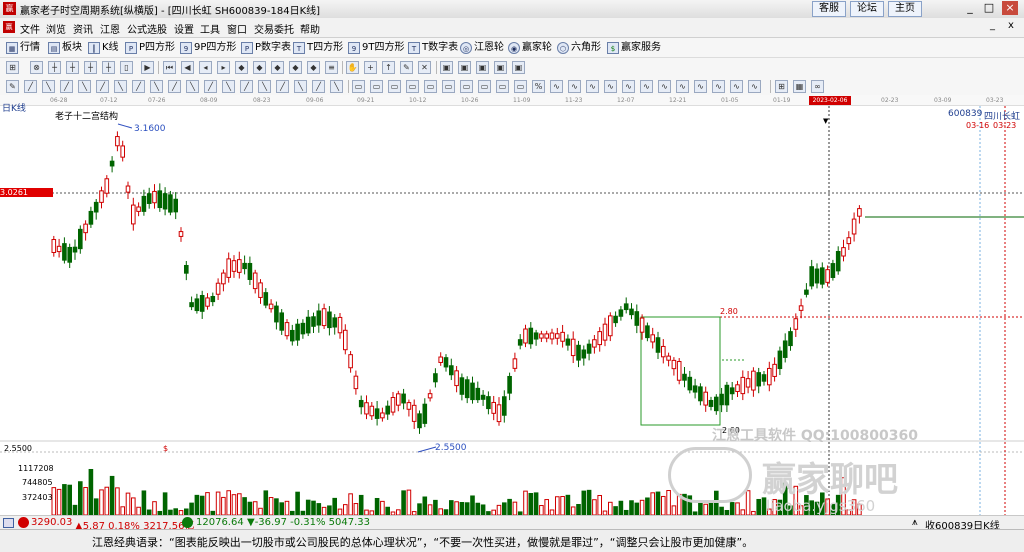 This screenshot has width=1024, height=552. Describe the element at coordinates (208, 47) in the screenshot. I see `9p-square-button: 9 9P四方形` at that location.